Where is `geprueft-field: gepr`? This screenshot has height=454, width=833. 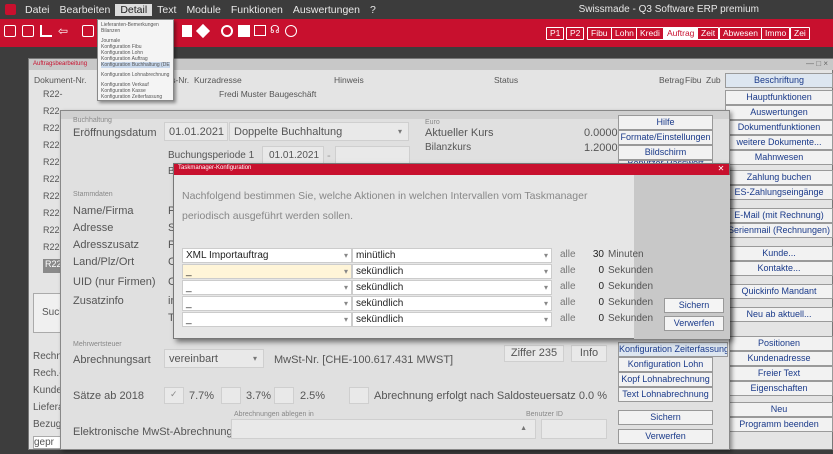
geprueft-field: gepr is located at coordinates (48, 442).